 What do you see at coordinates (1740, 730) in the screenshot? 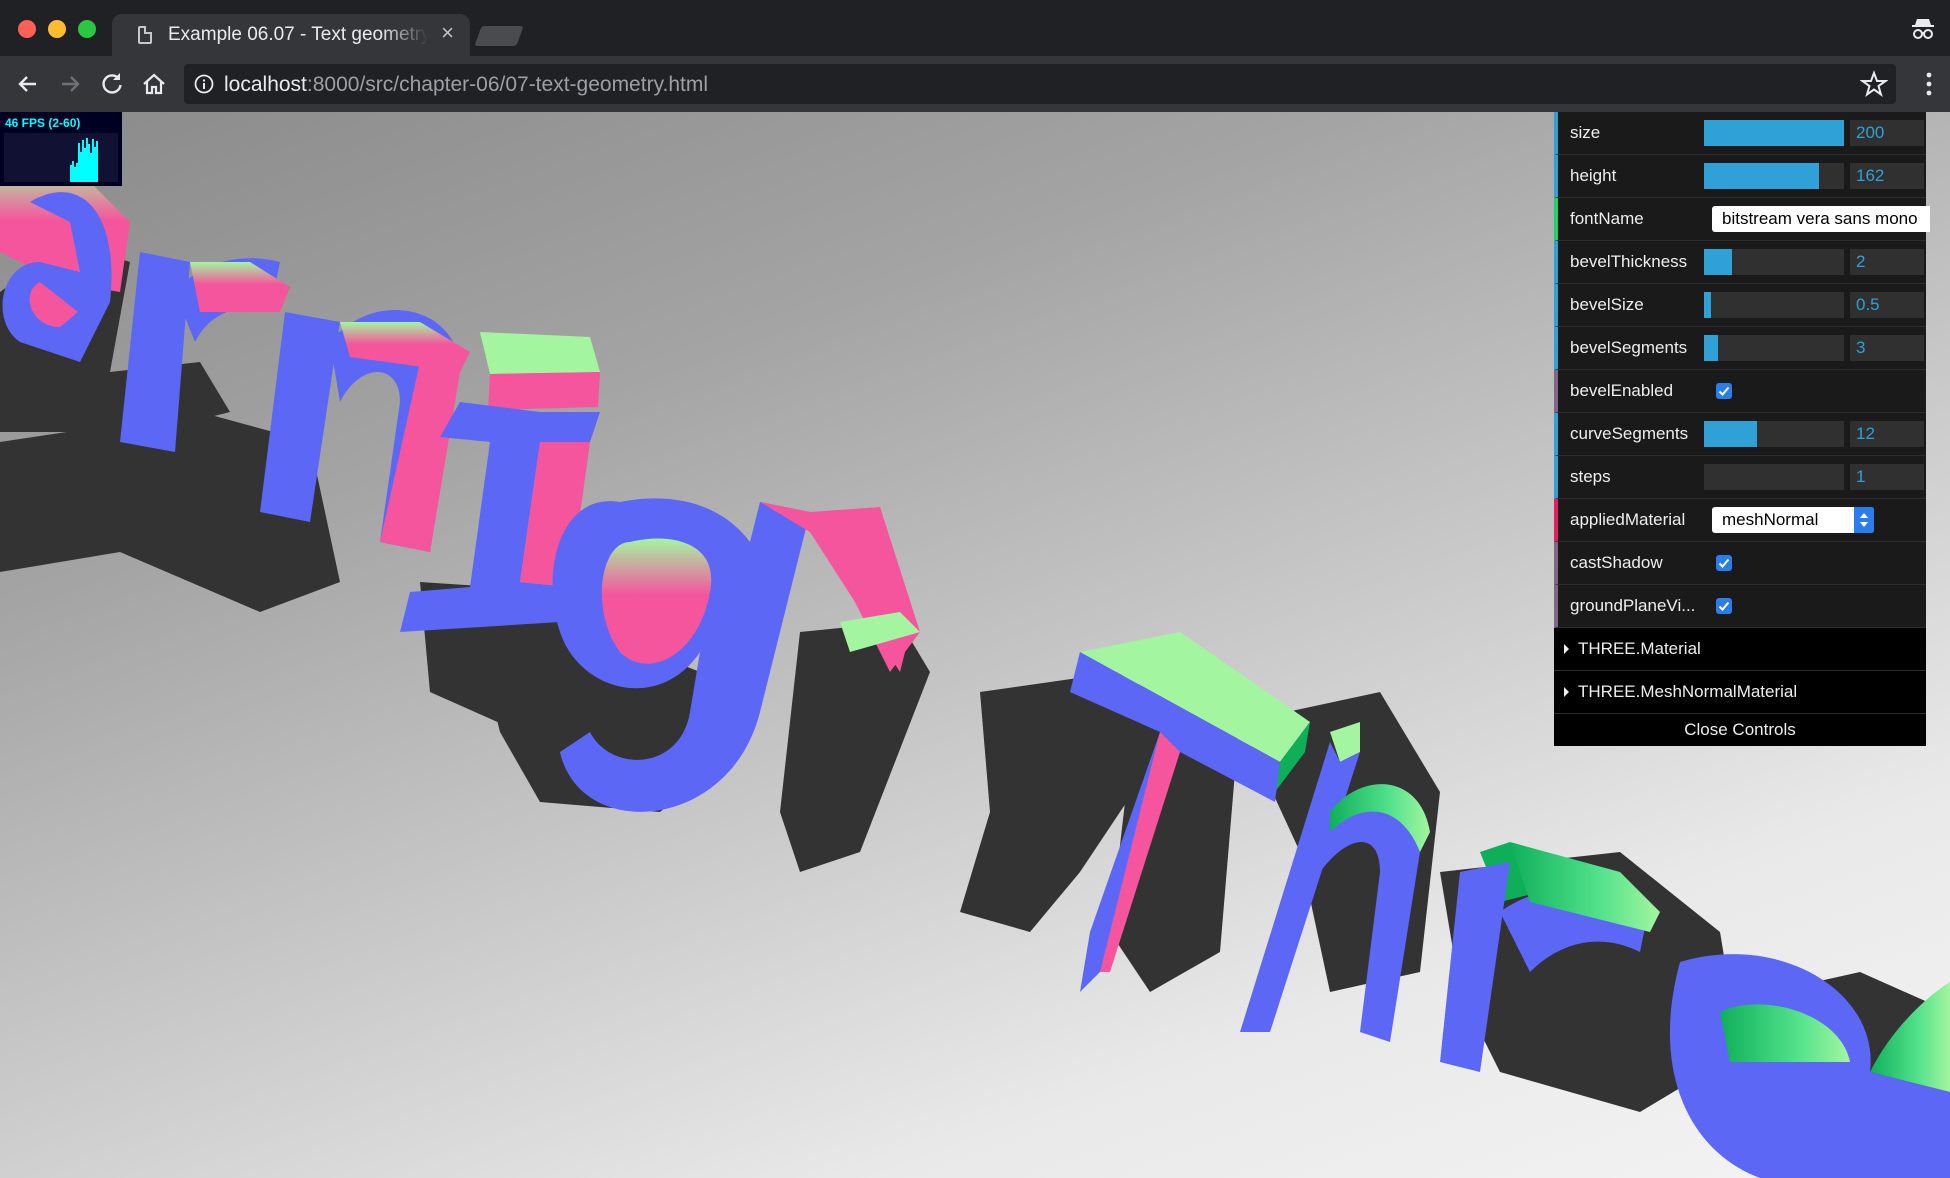
I see `close-controls-button: Close Controls` at bounding box center [1740, 730].